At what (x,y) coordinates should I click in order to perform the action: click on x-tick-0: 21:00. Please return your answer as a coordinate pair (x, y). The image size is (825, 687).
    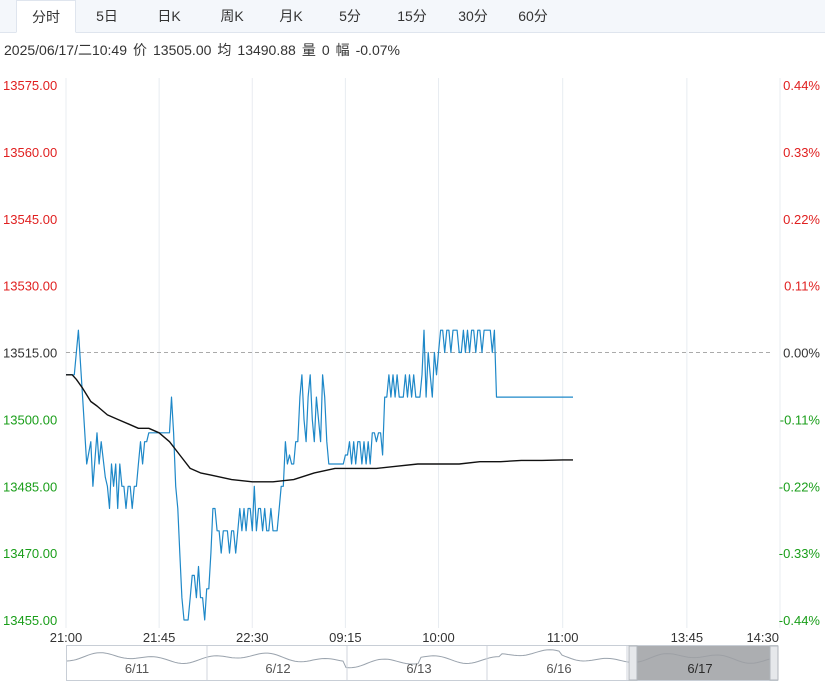
    Looking at the image, I should click on (66, 637).